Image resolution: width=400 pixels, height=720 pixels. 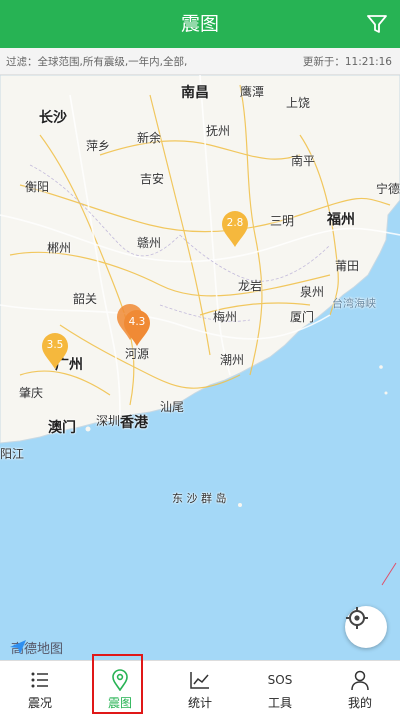 I want to click on city-label: 上饶, so click(x=298, y=103).